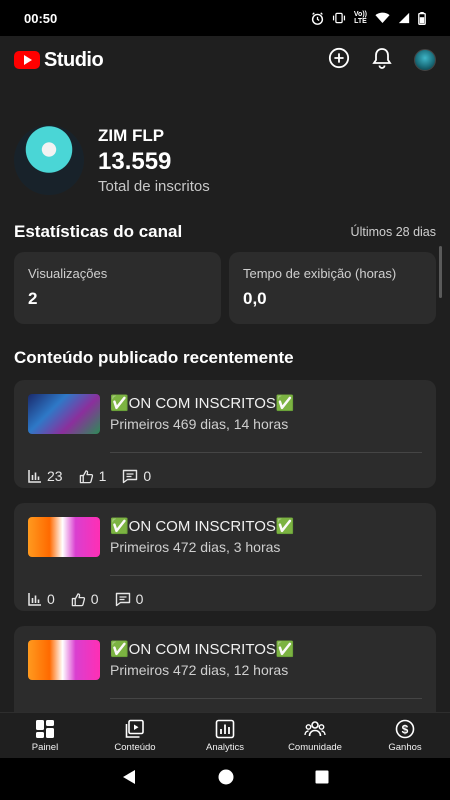  Describe the element at coordinates (129, 779) in the screenshot. I see `back-icon` at that location.